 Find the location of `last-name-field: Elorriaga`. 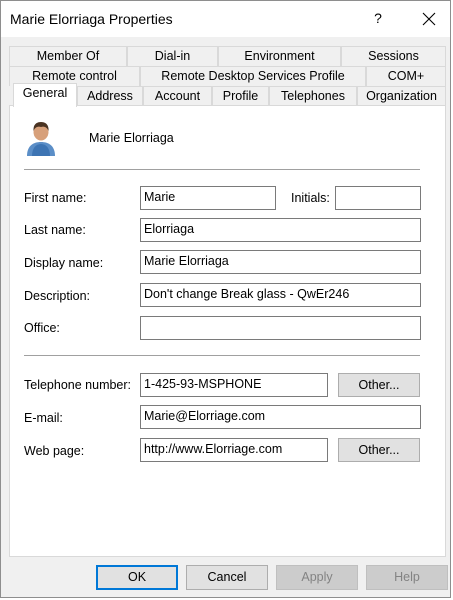

last-name-field: Elorriaga is located at coordinates (280, 230).